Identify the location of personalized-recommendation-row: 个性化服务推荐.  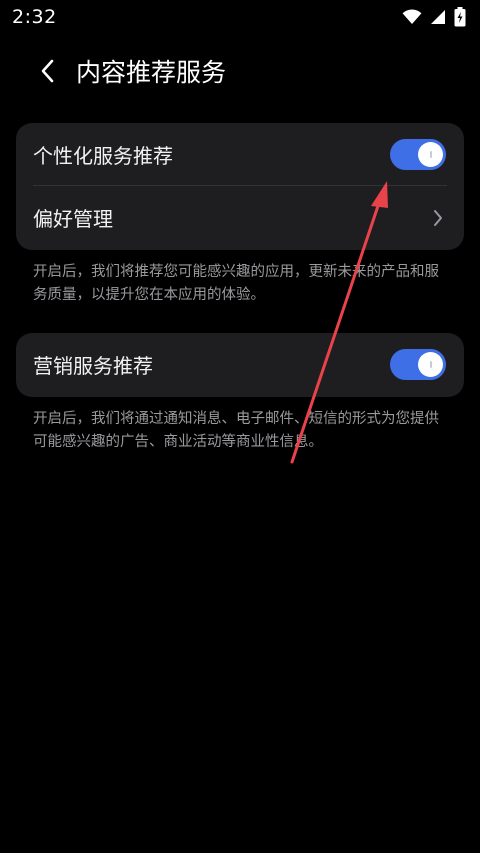
(240, 154).